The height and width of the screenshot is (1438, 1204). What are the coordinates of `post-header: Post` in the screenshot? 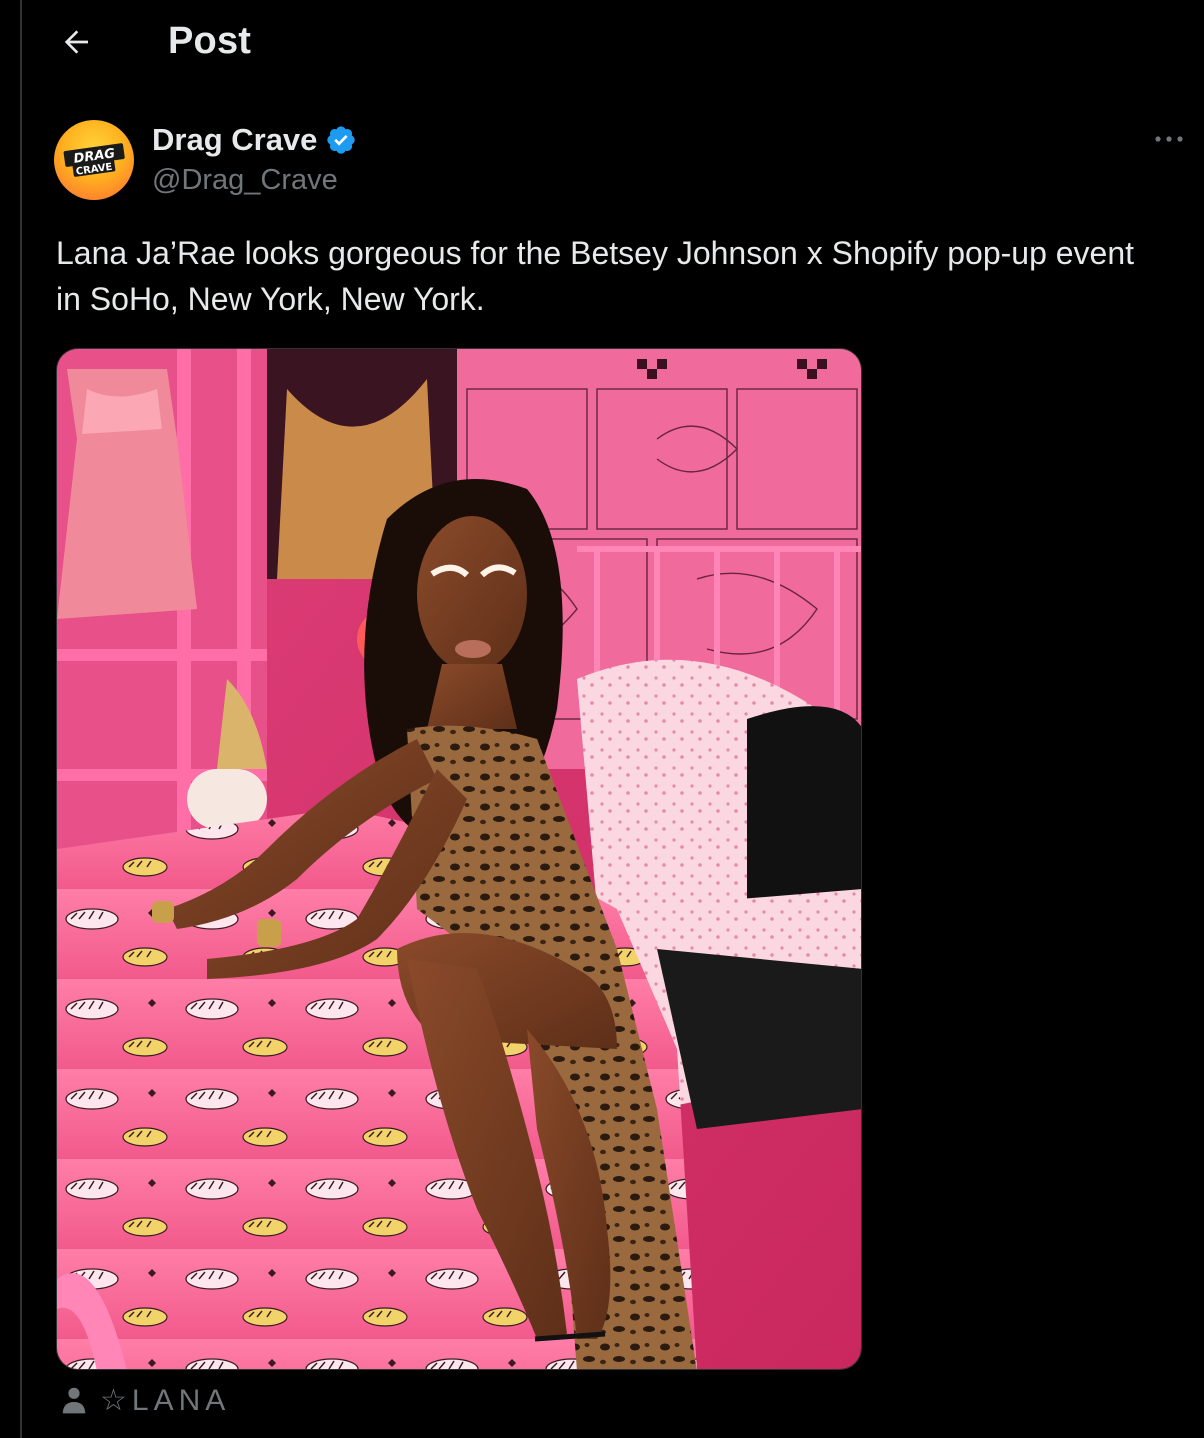 It's located at (613, 43).